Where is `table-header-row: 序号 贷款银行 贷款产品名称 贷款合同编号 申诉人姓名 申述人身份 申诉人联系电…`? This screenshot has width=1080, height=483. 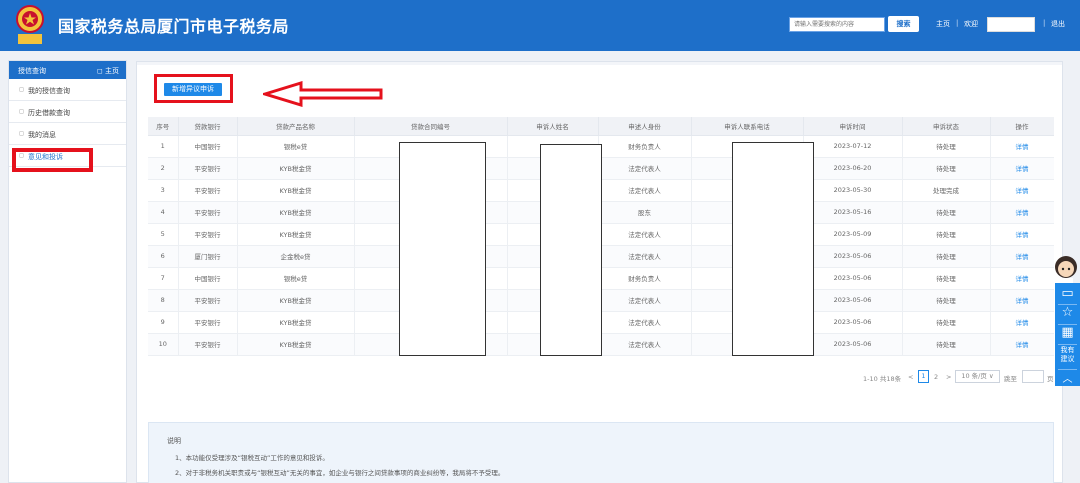 table-header-row: 序号 贷款银行 贷款产品名称 贷款合同编号 申诉人姓名 申述人身份 申诉人联系电… is located at coordinates (601, 126).